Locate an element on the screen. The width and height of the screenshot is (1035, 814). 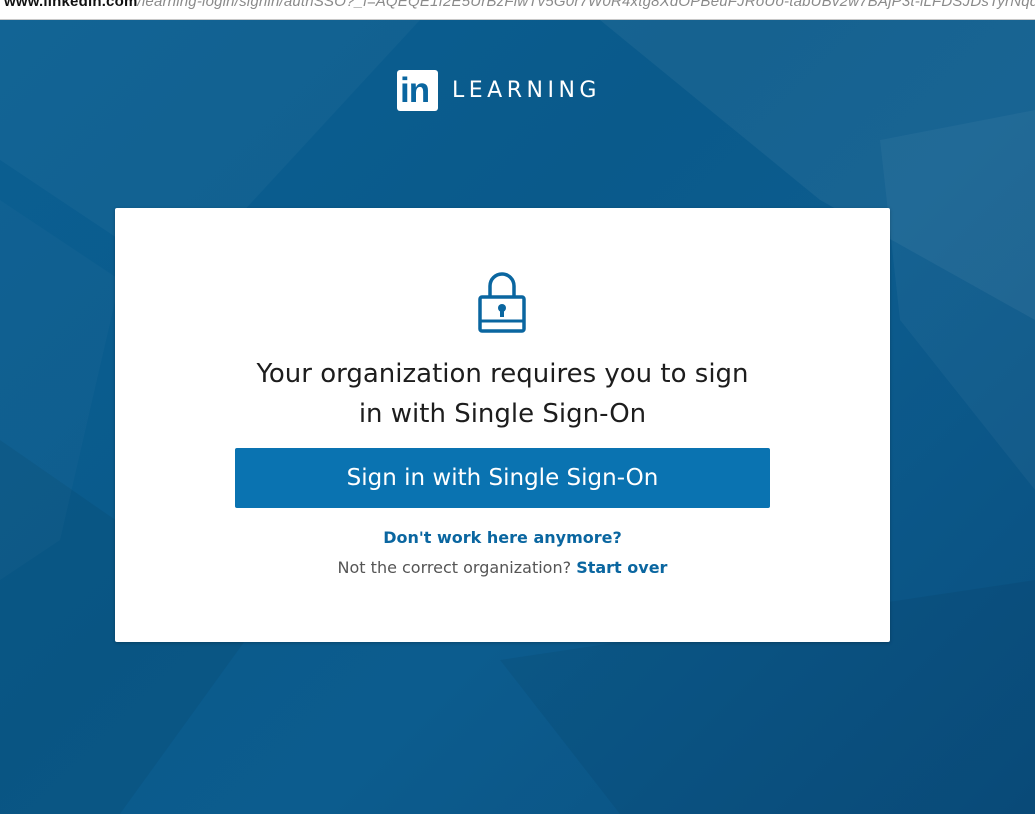
heading-line-1: Your organization requires you to sign is located at coordinates (502, 374).